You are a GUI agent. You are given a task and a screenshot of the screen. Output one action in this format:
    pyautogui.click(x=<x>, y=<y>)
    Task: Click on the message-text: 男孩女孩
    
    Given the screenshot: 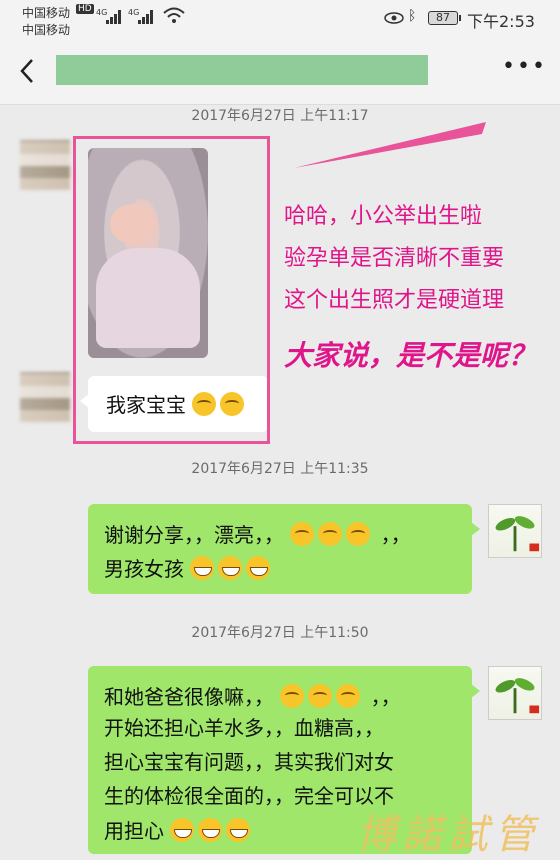 What is the action you would take?
    pyautogui.click(x=144, y=569)
    